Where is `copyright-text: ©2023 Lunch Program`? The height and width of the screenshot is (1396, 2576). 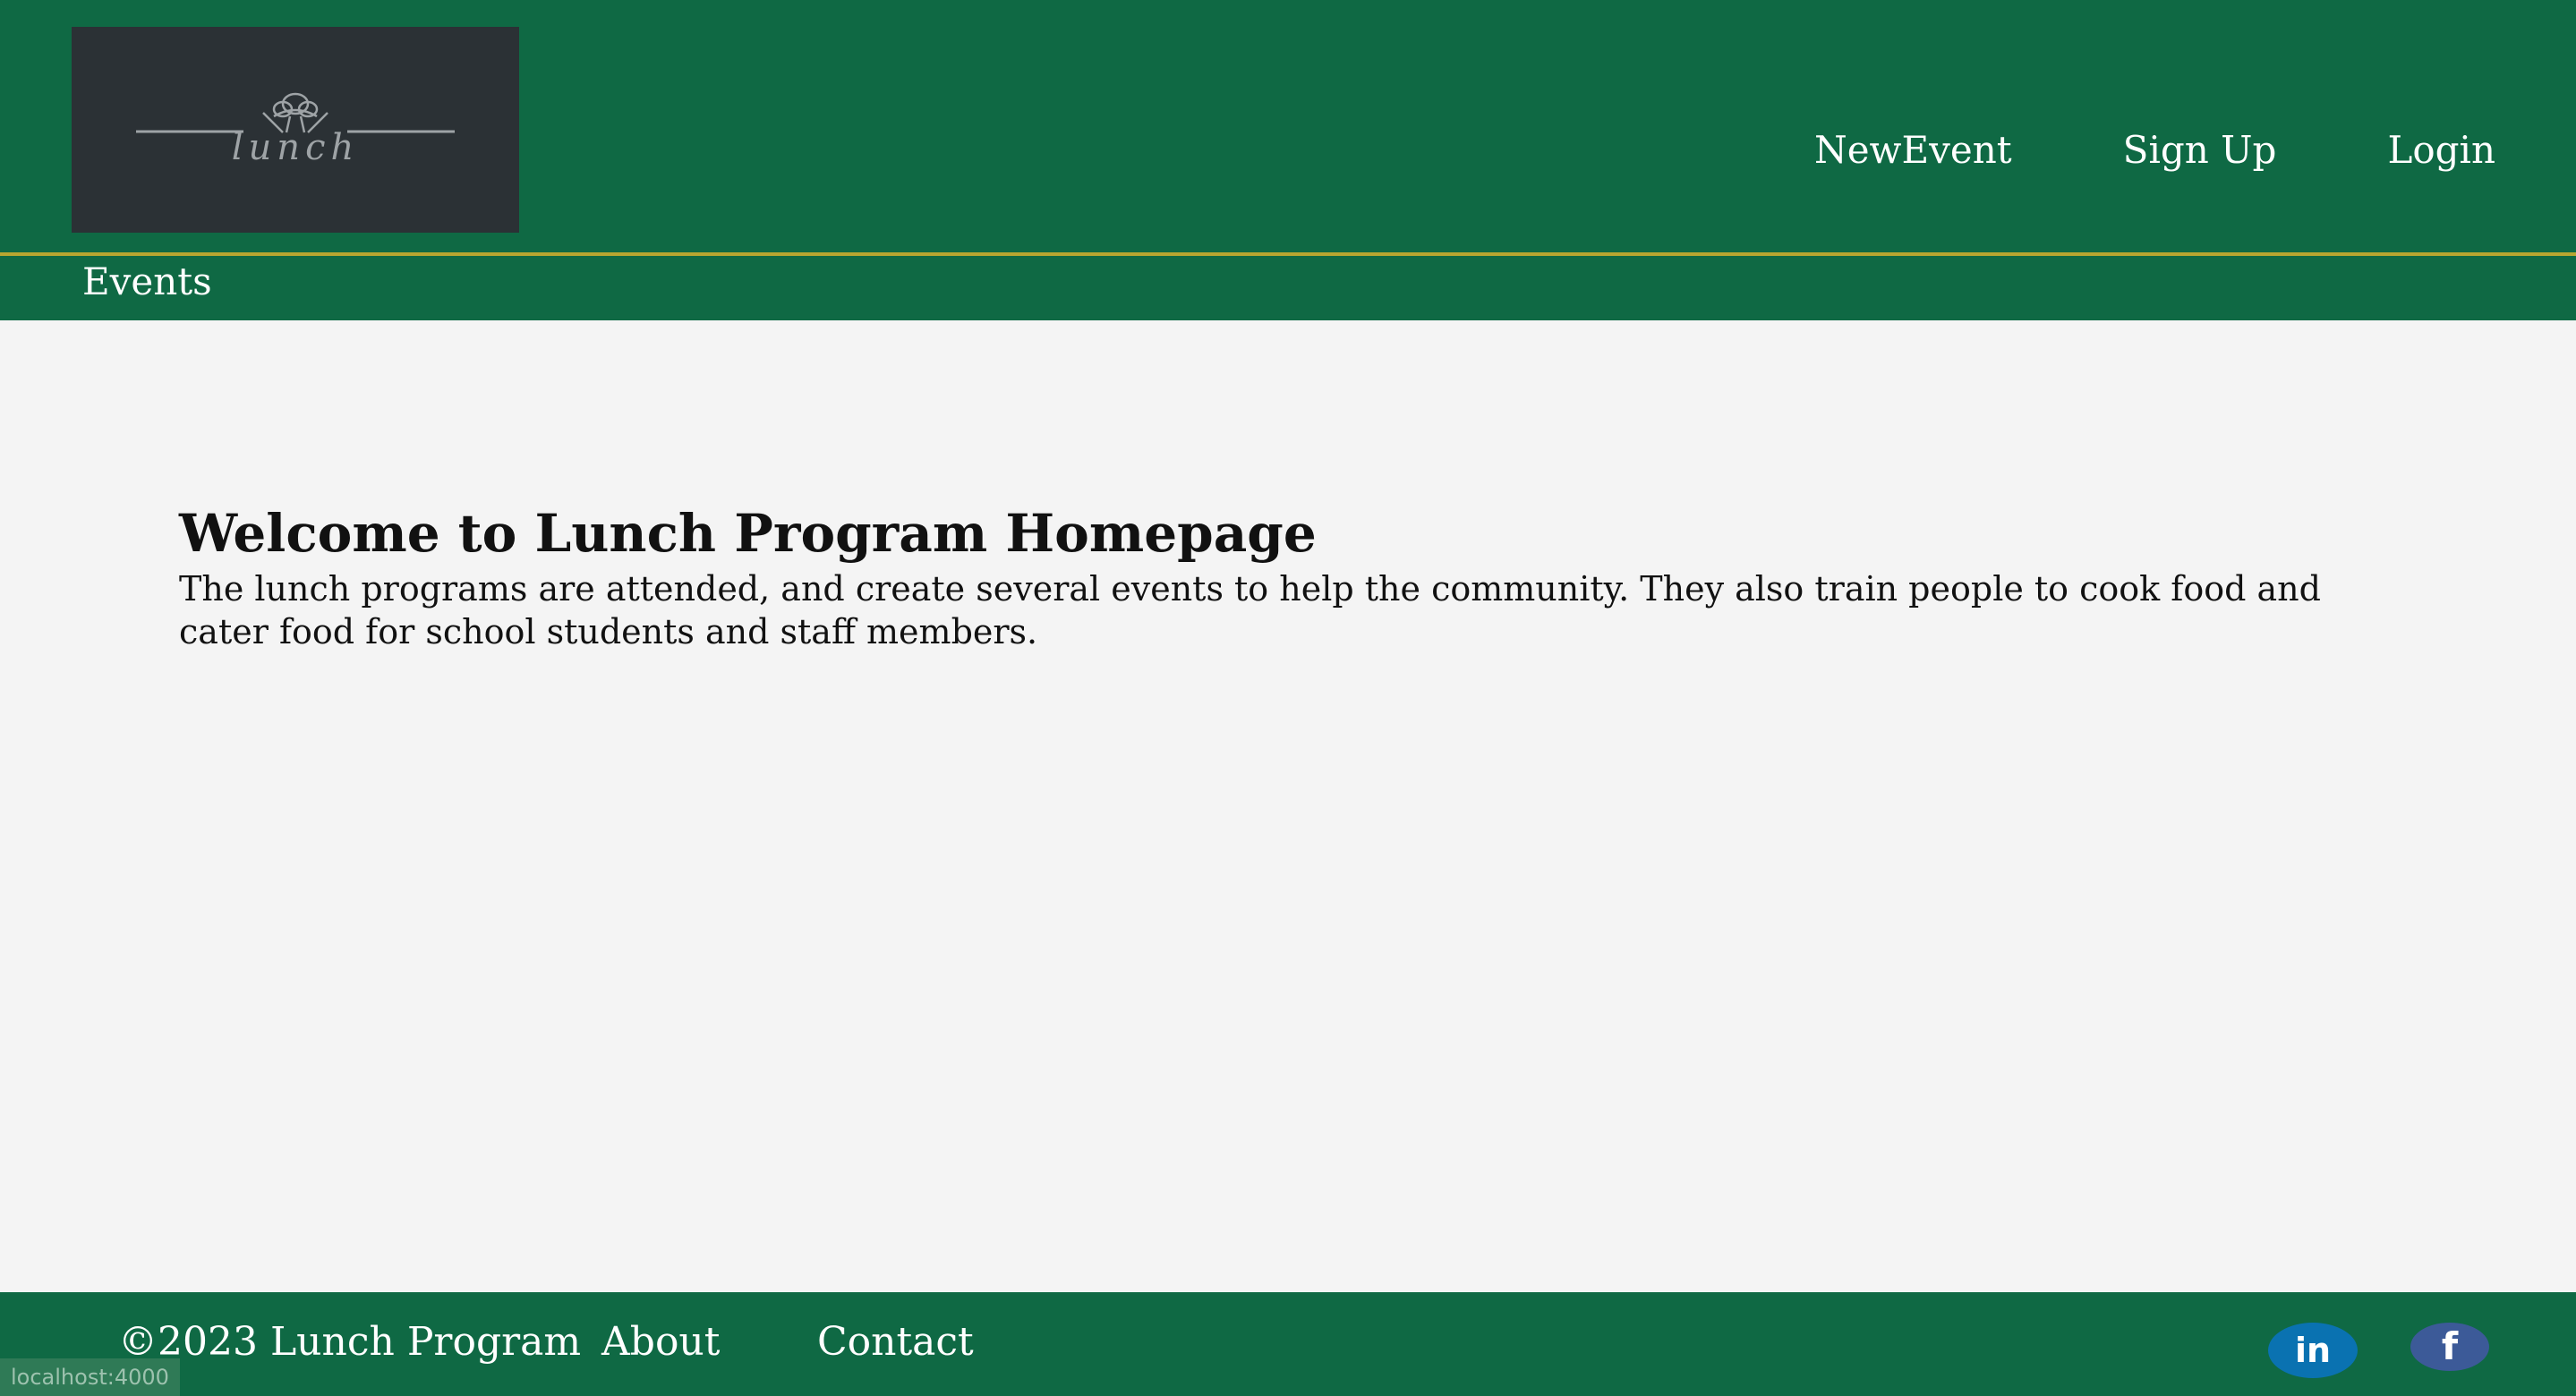 copyright-text: ©2023 Lunch Program is located at coordinates (350, 1342).